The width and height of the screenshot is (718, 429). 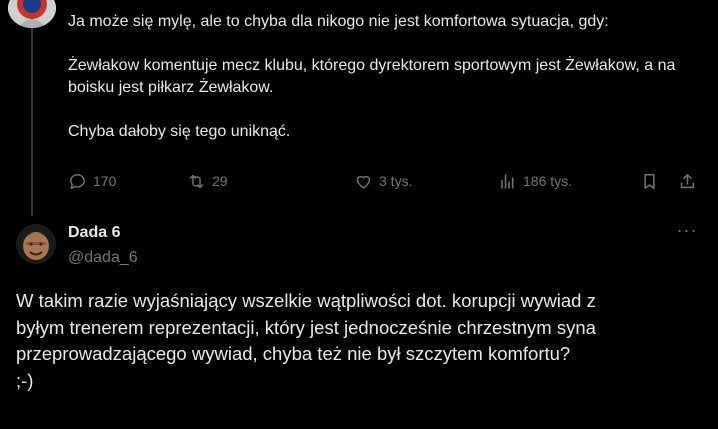 I want to click on parent-author-avatar, so click(x=32, y=14).